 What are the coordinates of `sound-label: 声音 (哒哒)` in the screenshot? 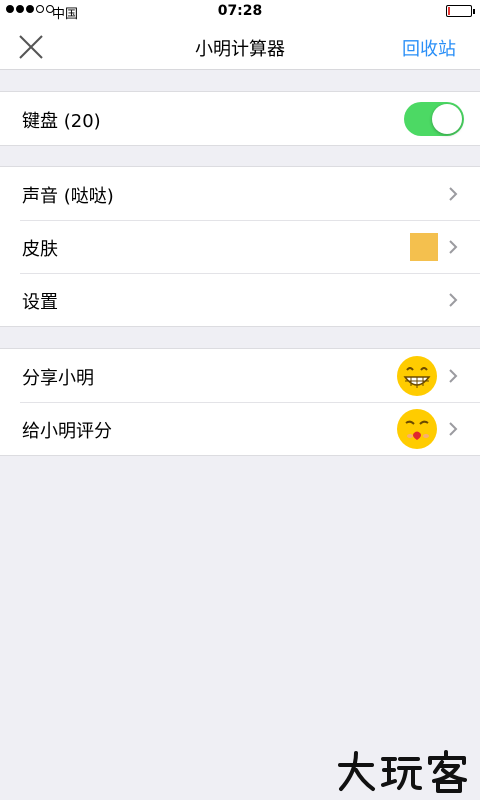 It's located at (68, 196).